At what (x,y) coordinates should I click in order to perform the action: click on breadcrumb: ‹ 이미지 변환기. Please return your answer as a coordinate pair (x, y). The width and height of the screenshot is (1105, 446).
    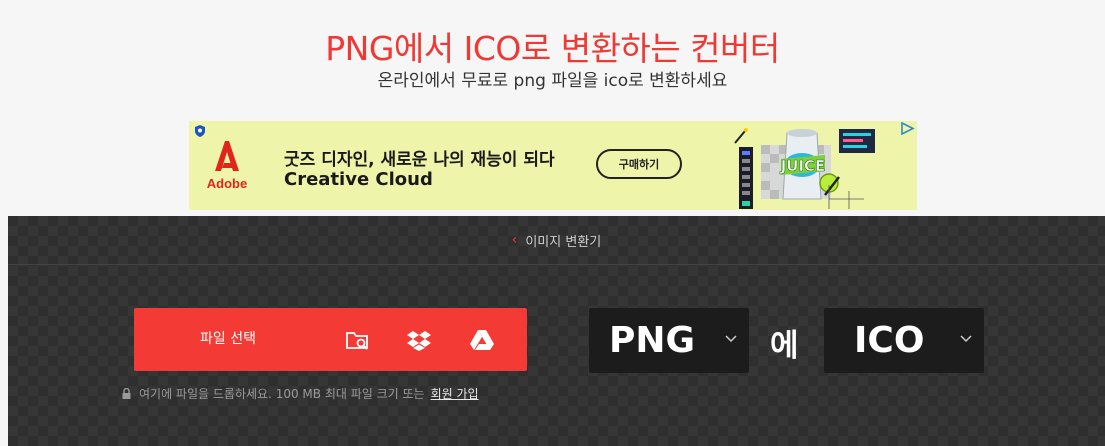
    Looking at the image, I should click on (556, 240).